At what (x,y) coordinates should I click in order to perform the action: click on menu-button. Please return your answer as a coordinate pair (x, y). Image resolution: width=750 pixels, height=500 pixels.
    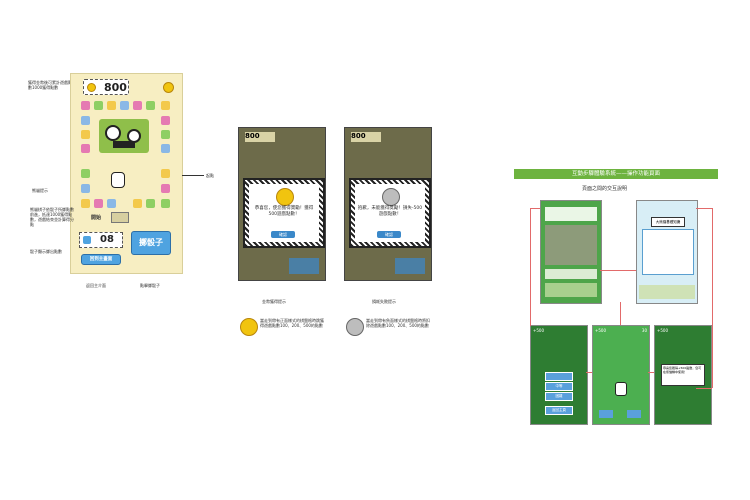
    Looking at the image, I should click on (559, 376).